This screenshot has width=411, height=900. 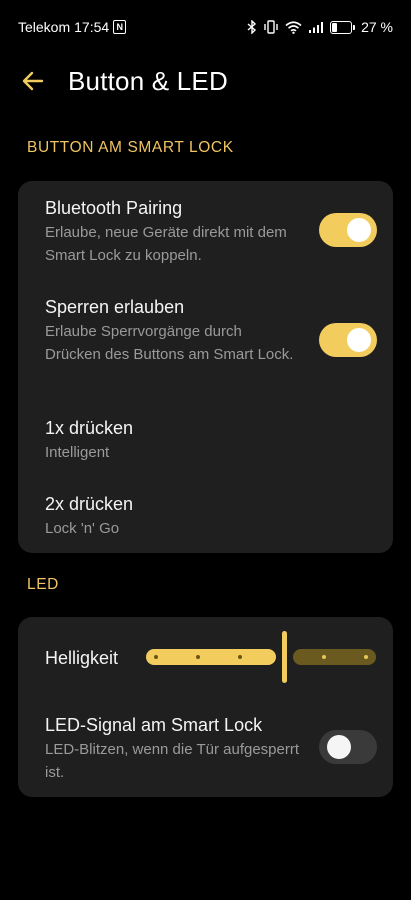 What do you see at coordinates (293, 27) in the screenshot?
I see `wifi-icon` at bounding box center [293, 27].